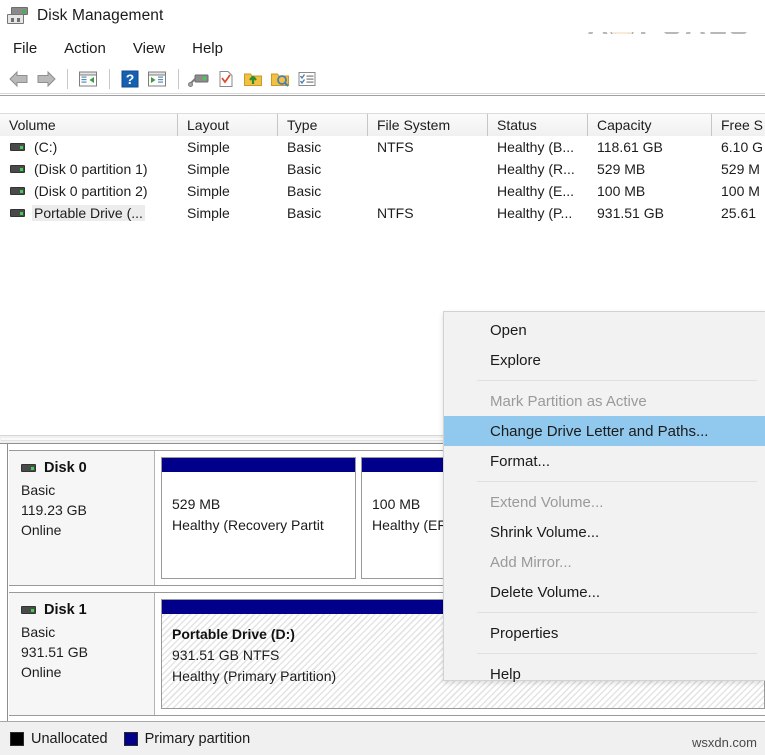  I want to click on cell-capacity: 118.61 GB, so click(630, 147).